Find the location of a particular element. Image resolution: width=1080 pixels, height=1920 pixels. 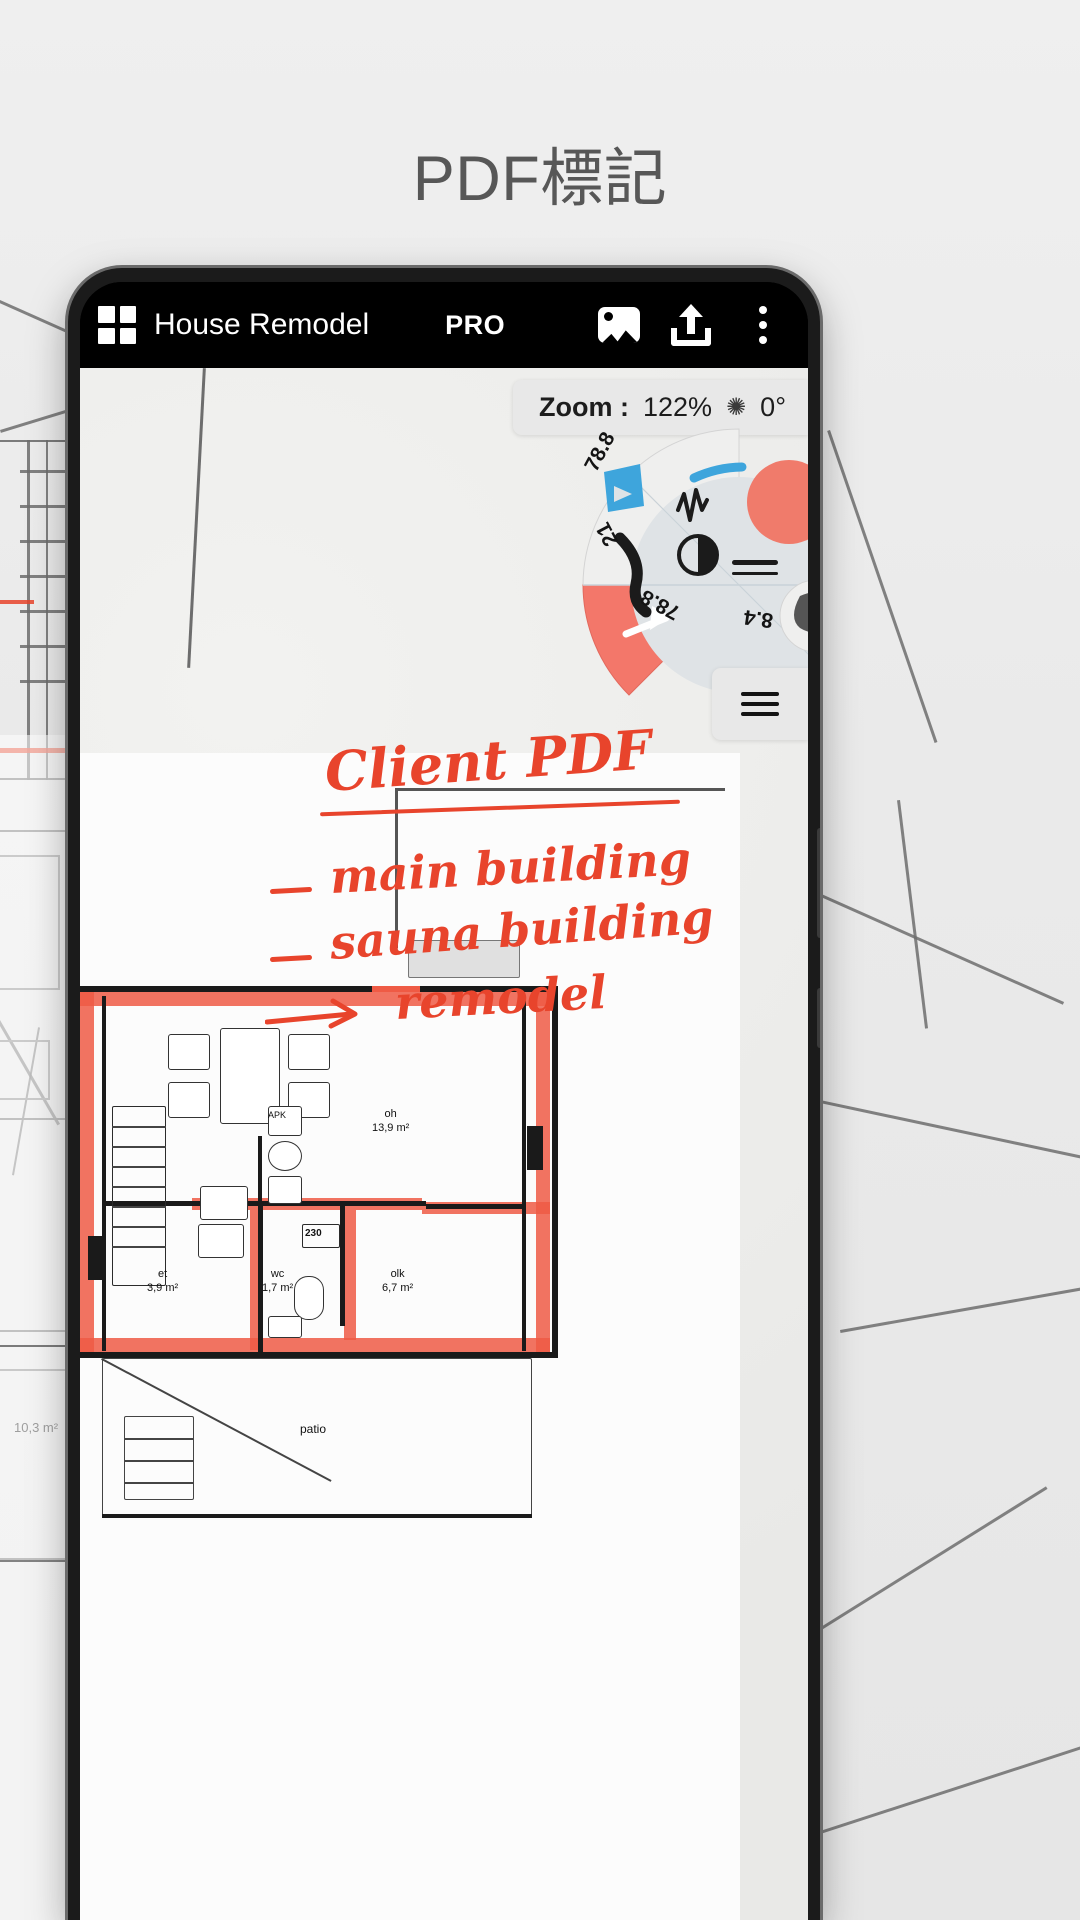

room-name: oh is located at coordinates (390, 1114).